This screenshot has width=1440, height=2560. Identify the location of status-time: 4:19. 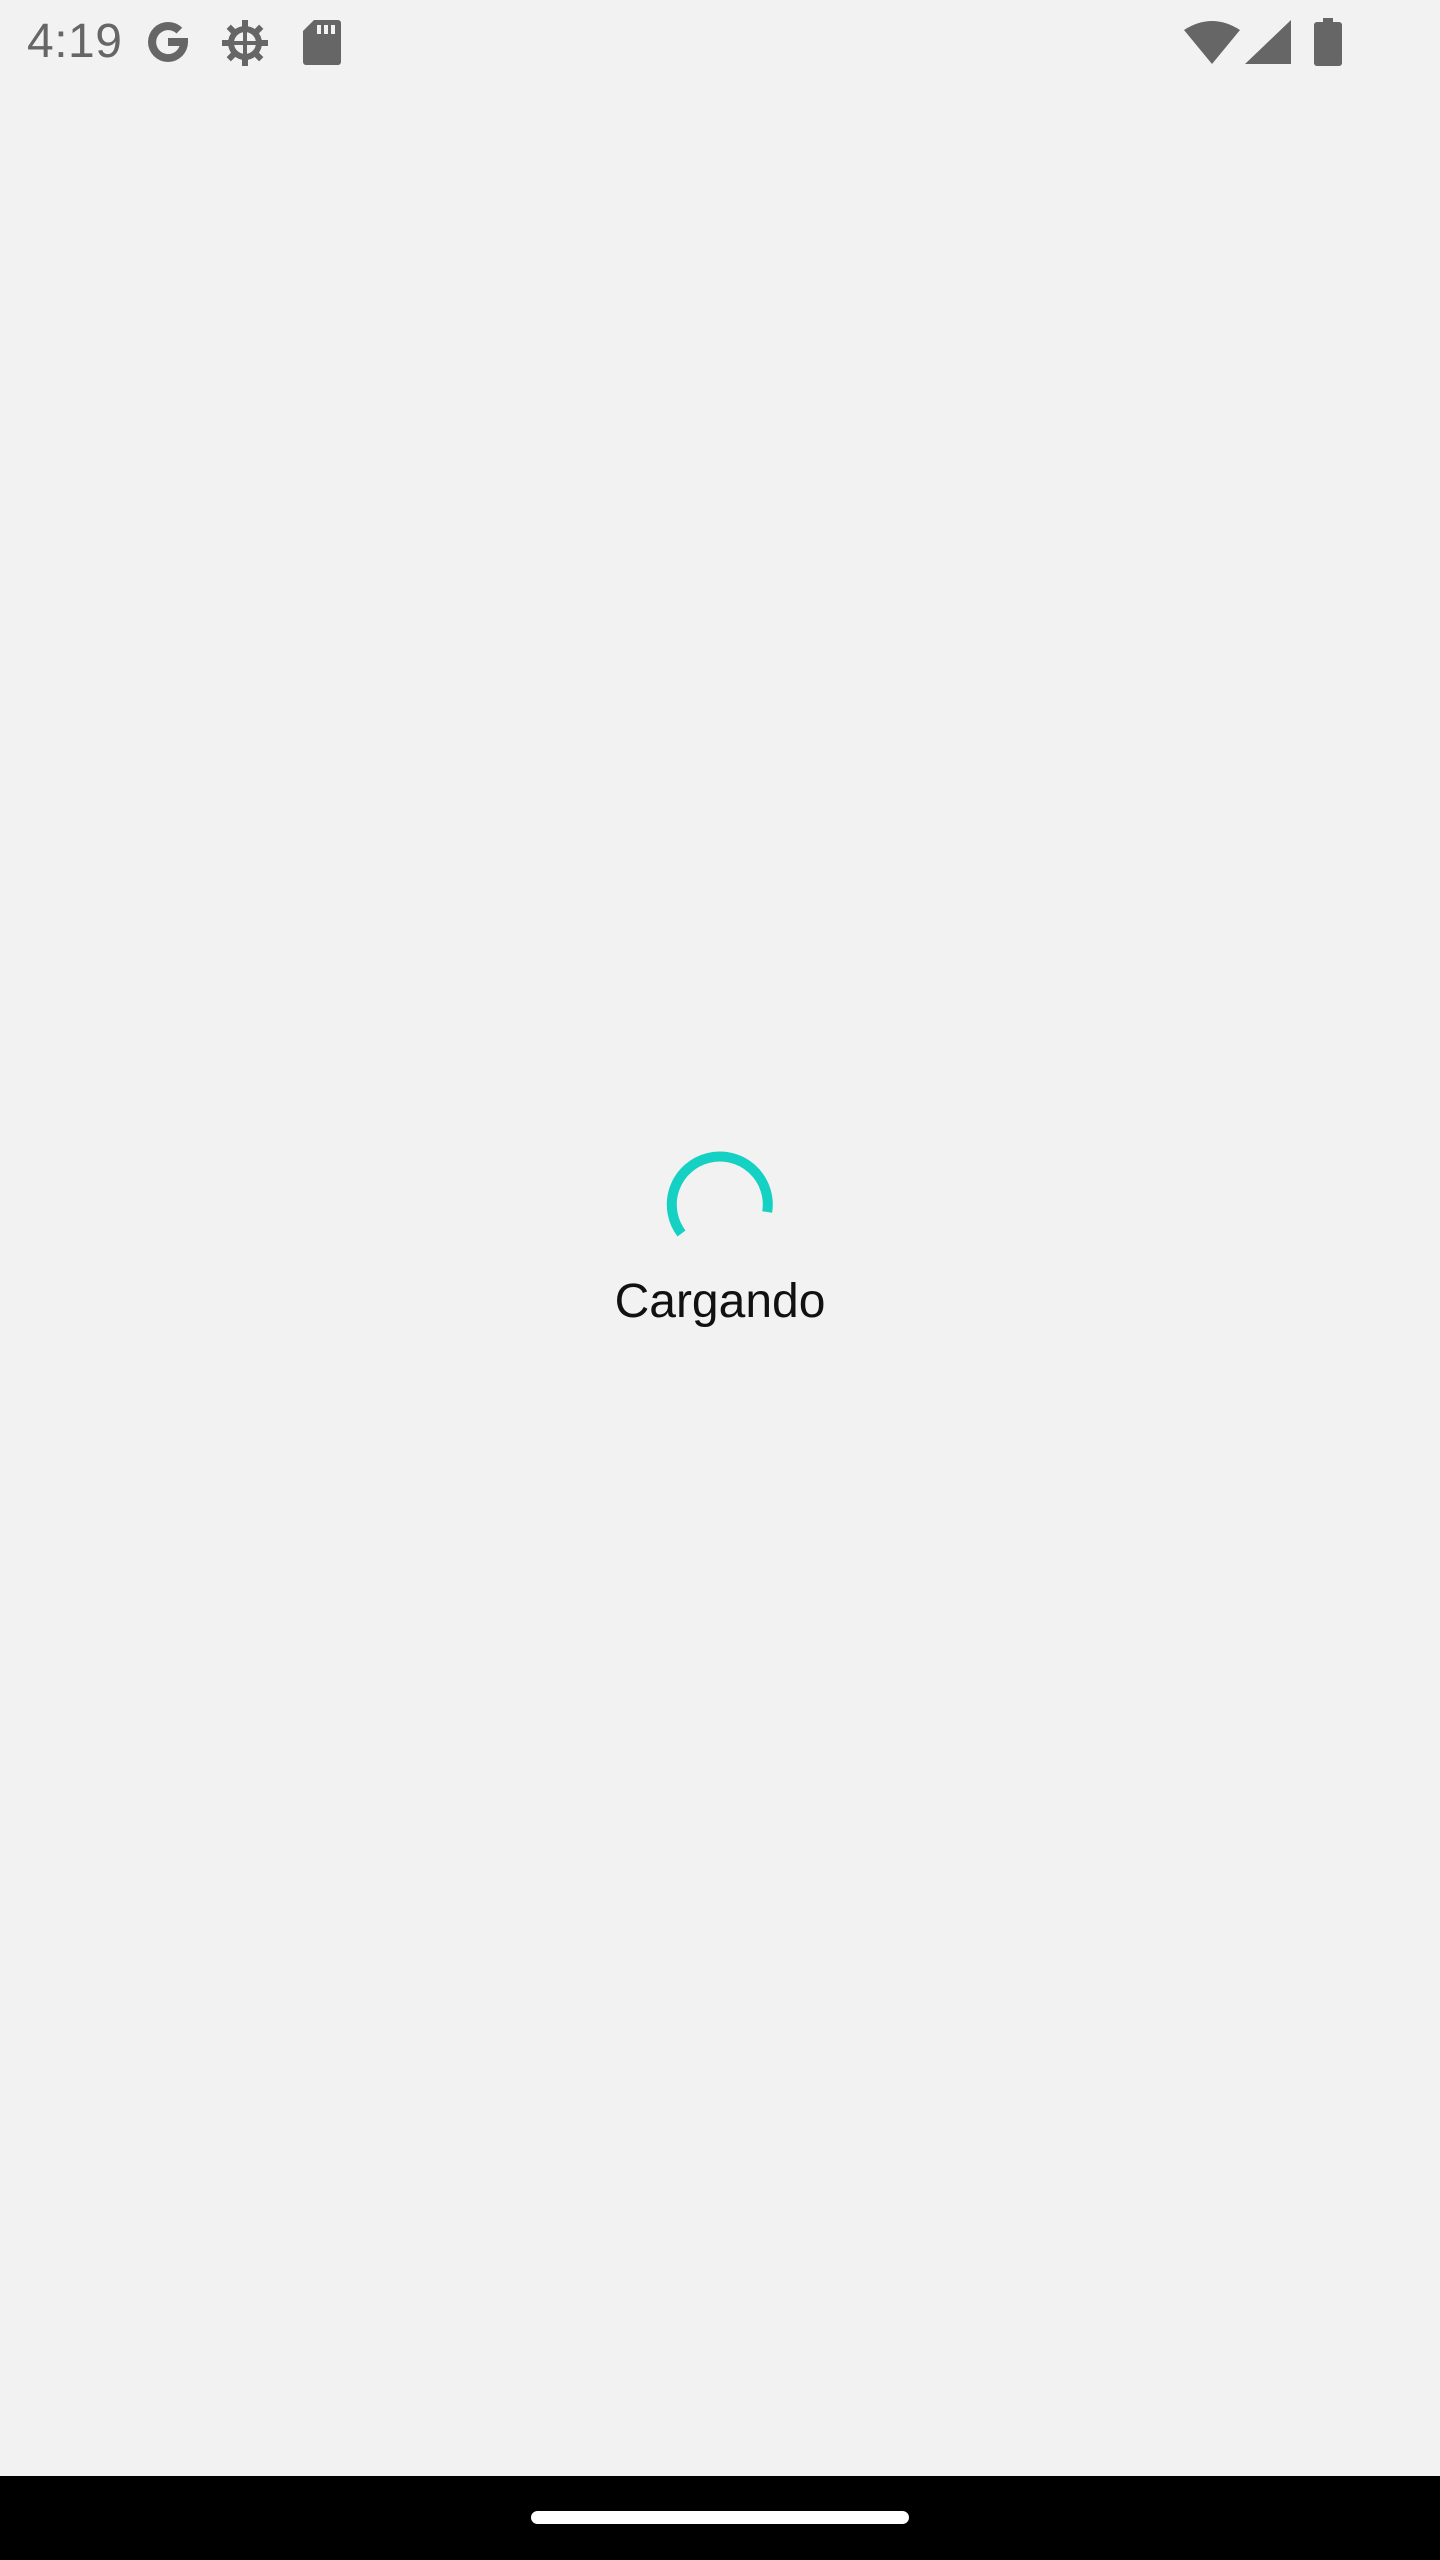
(75, 41).